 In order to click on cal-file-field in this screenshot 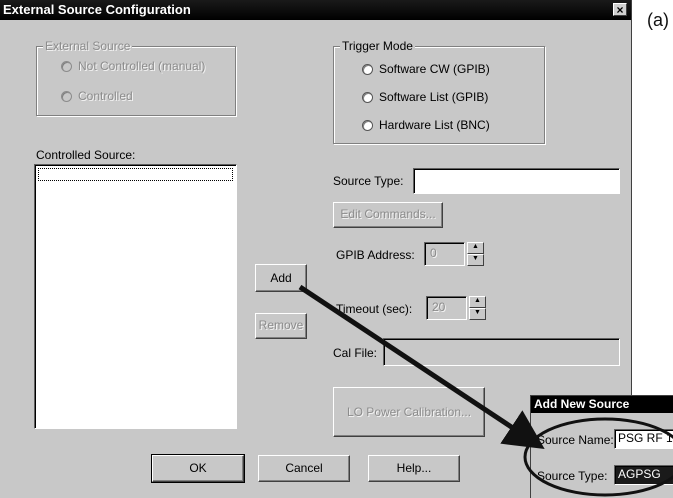, I will do `click(501, 352)`.